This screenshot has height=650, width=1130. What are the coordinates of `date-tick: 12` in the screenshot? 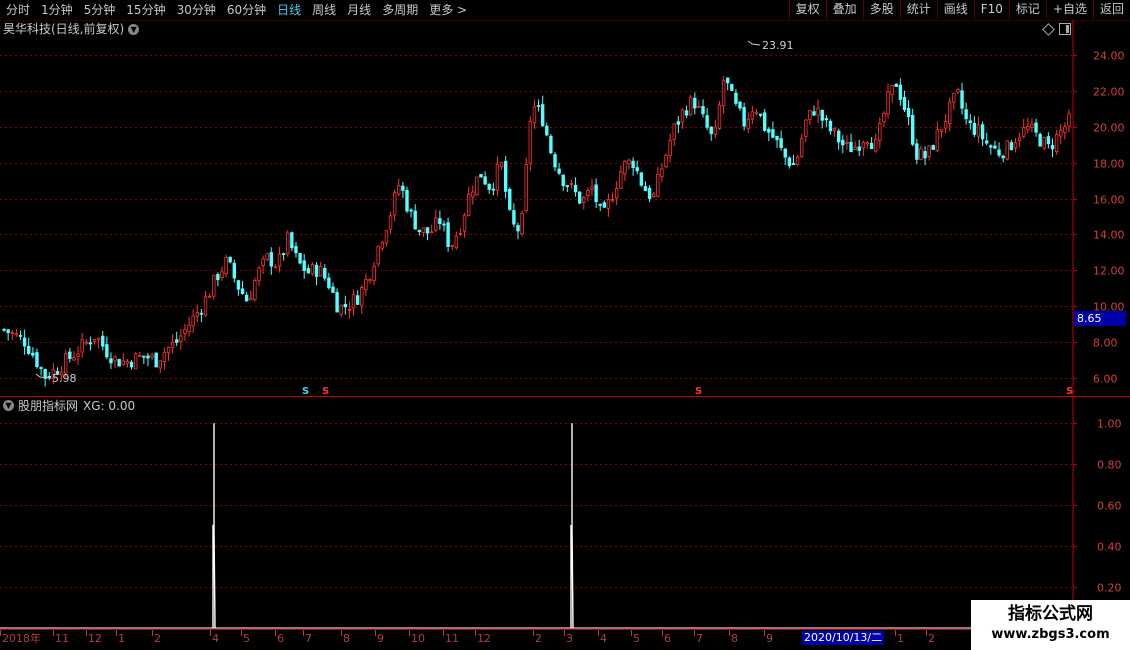 It's located at (95, 638).